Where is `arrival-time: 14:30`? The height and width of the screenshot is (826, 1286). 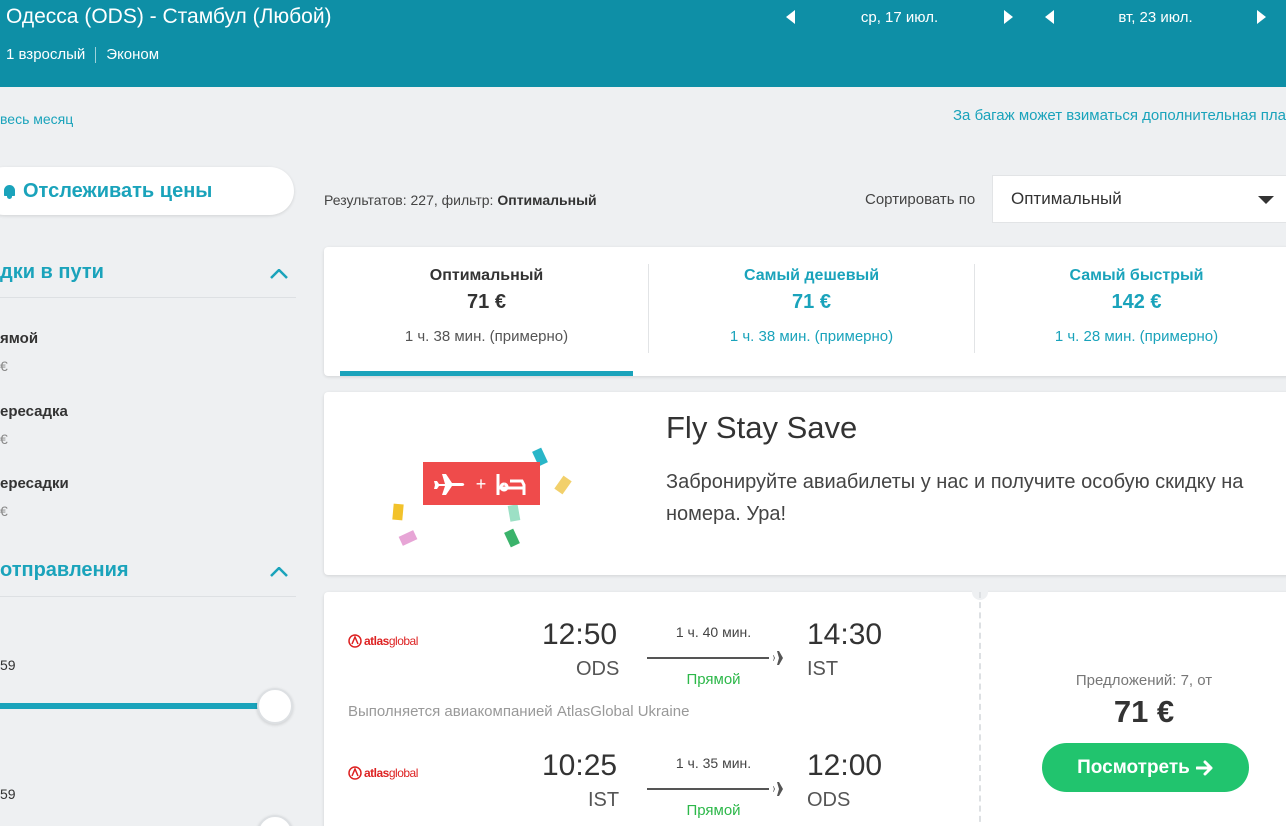 arrival-time: 14:30 is located at coordinates (845, 634).